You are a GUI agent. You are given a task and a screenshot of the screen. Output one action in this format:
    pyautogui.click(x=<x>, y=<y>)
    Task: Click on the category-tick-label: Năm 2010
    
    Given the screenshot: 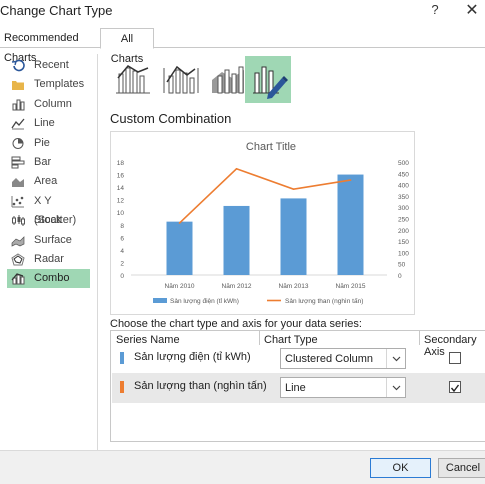 What is the action you would take?
    pyautogui.click(x=180, y=286)
    